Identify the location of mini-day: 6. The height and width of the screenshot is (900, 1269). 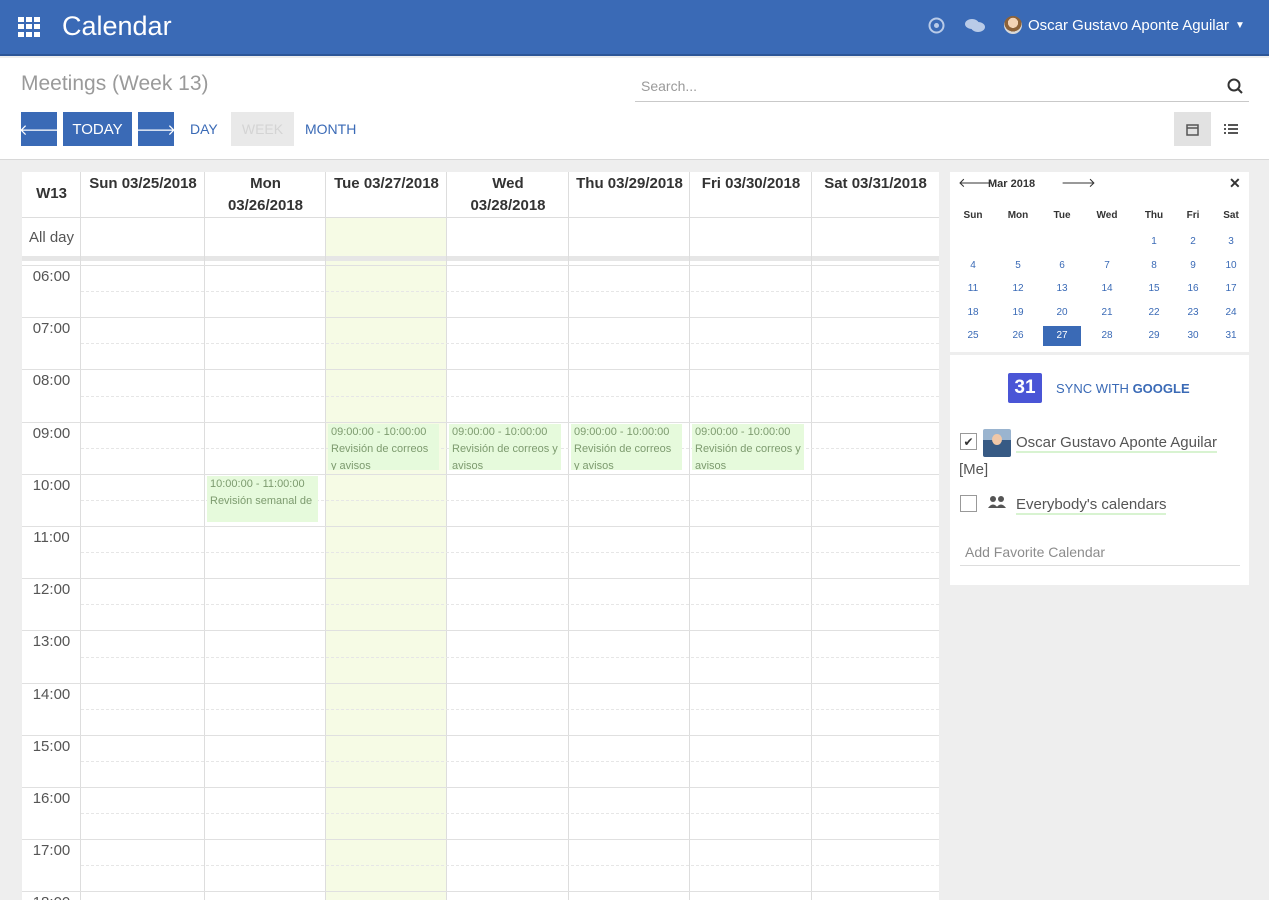
(1062, 266).